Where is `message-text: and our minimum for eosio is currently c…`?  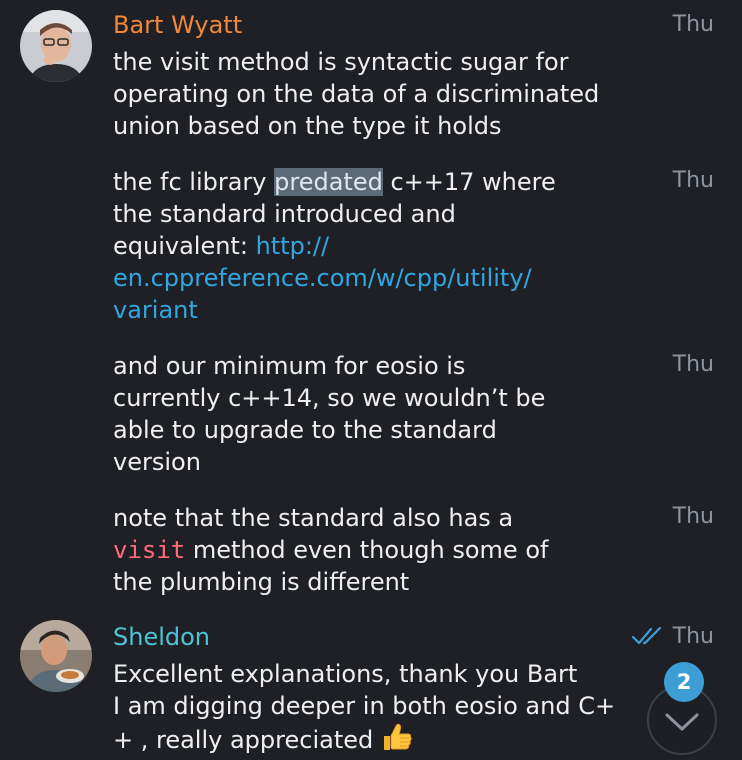 message-text: and our minimum for eosio is currently c… is located at coordinates (365, 414).